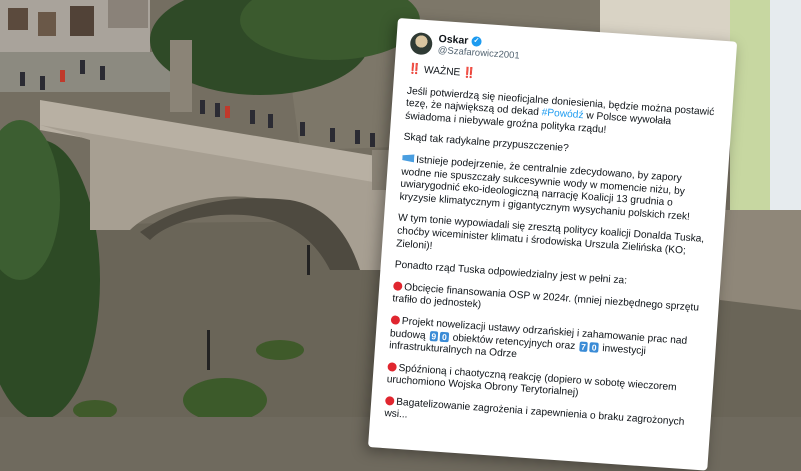 This screenshot has height=471, width=801. Describe the element at coordinates (562, 114) in the screenshot. I see `hashtag-link: #Powódź` at that location.